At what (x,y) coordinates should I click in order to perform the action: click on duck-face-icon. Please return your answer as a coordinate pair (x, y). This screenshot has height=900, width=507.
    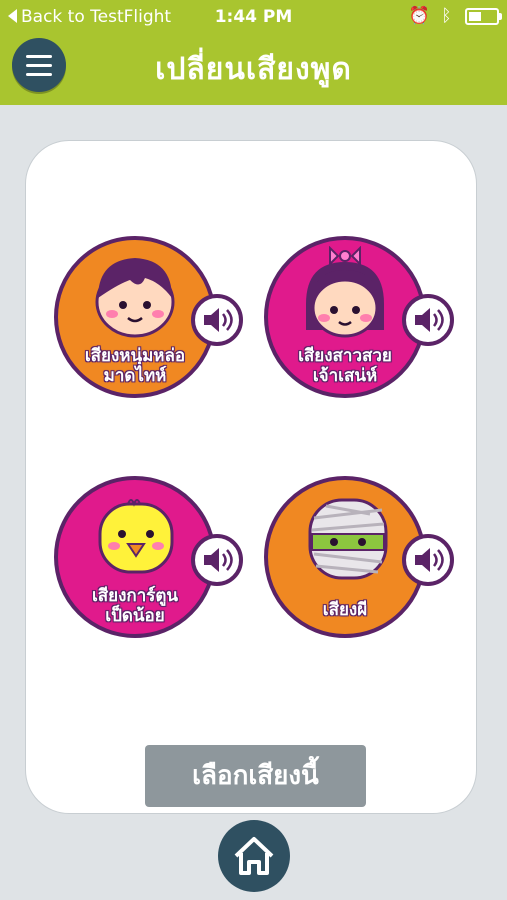
    Looking at the image, I should click on (136, 536).